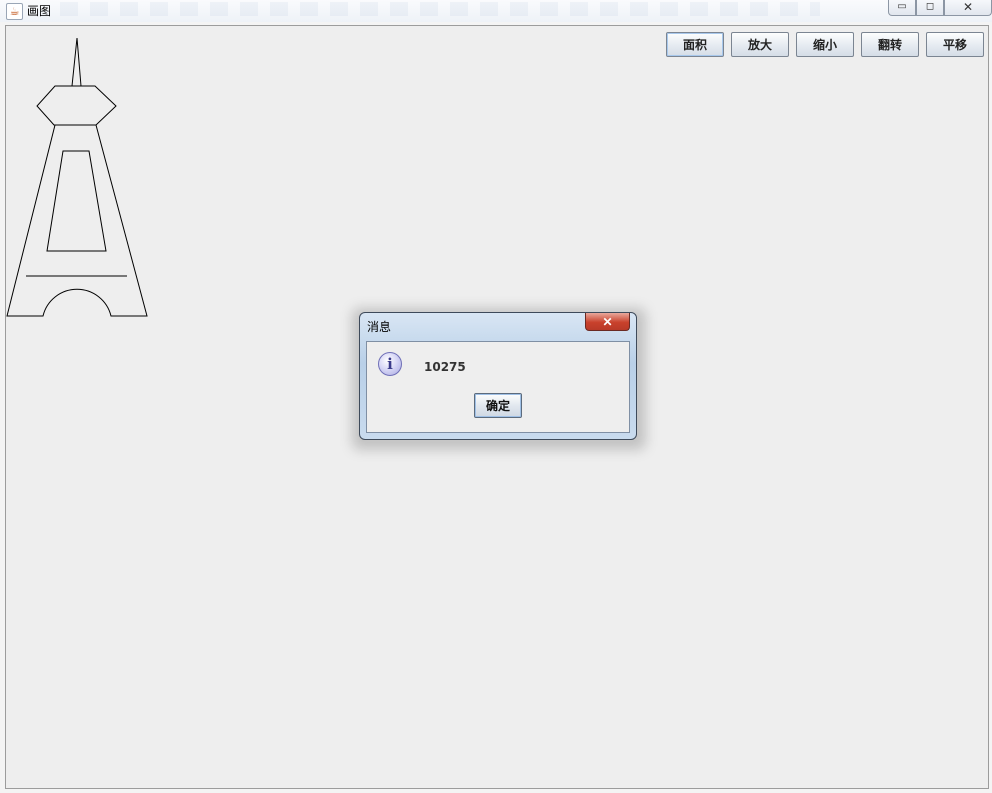 The width and height of the screenshot is (992, 793). I want to click on information-icon: i, so click(390, 364).